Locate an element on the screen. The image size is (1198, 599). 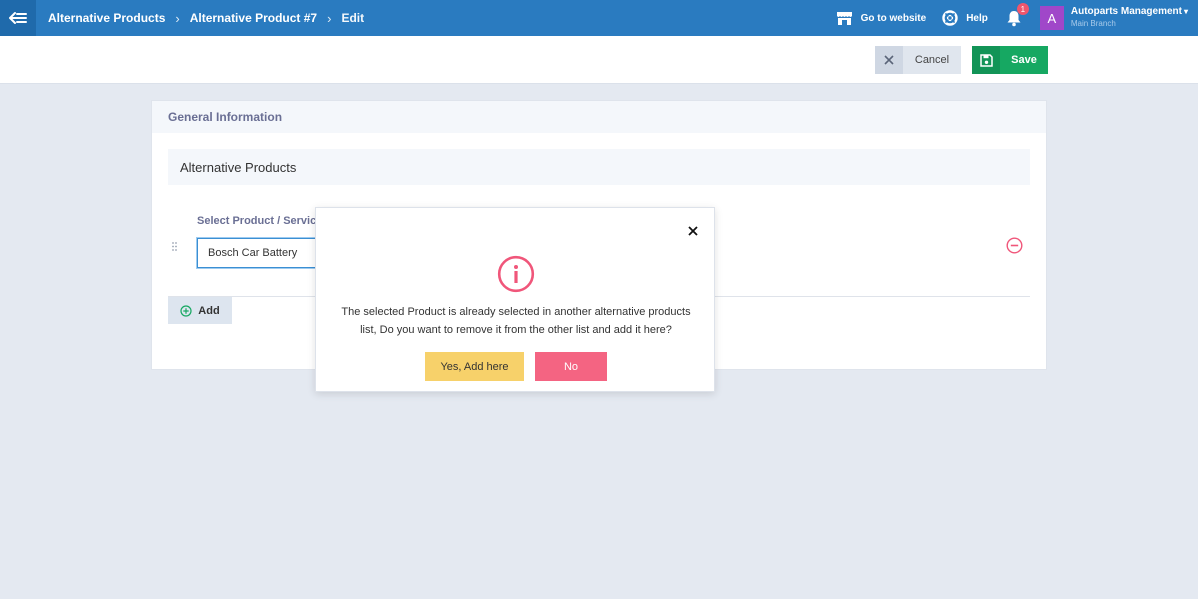
go-to-website-link: Go to website is located at coordinates (881, 18).